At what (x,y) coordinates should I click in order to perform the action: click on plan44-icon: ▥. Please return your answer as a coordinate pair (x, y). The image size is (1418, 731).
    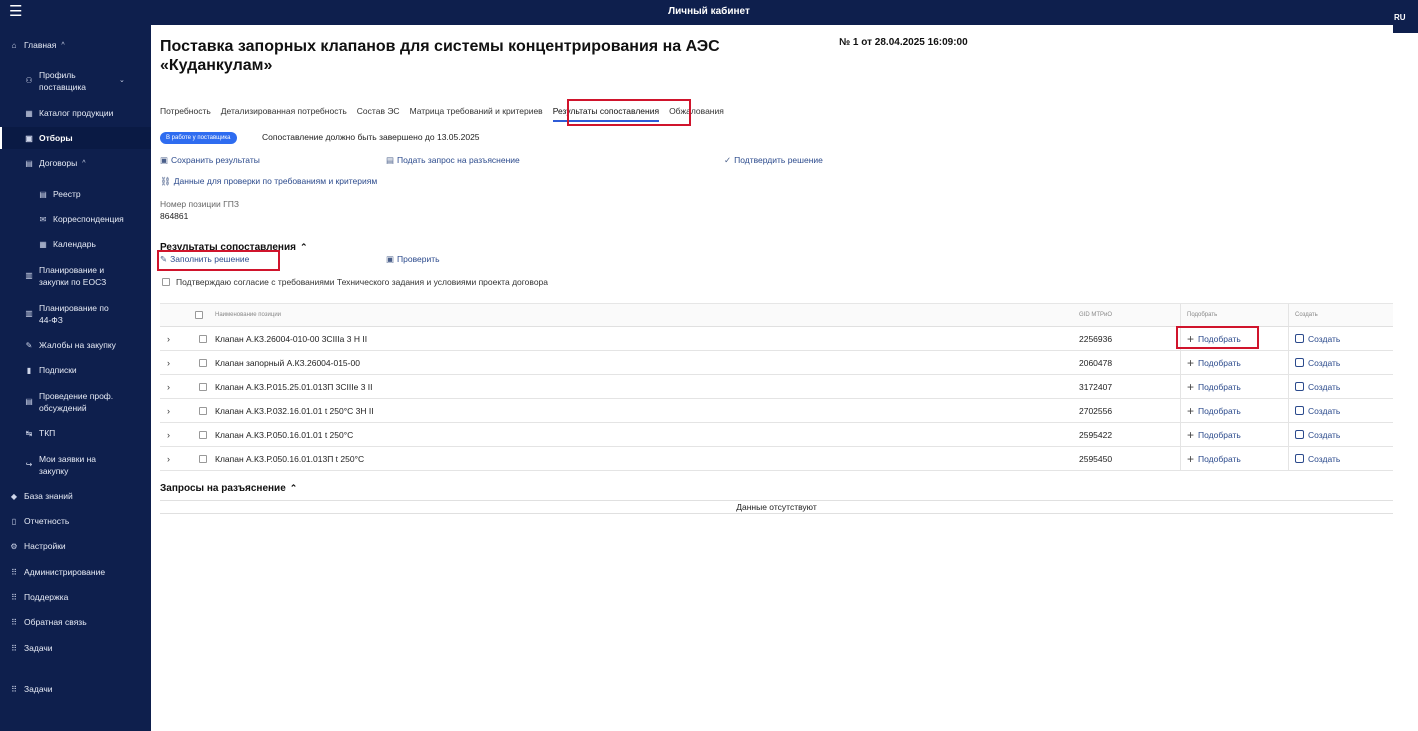
    Looking at the image, I should click on (29, 313).